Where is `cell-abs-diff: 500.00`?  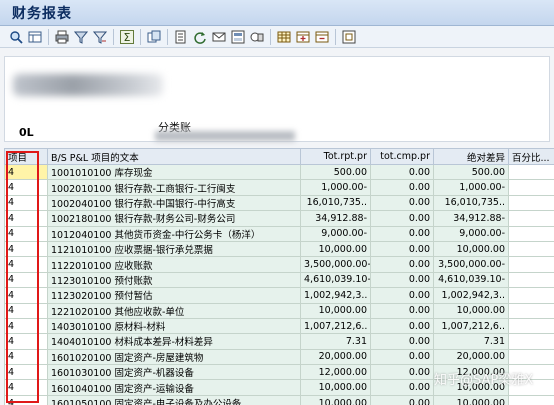 cell-abs-diff: 500.00 is located at coordinates (471, 172).